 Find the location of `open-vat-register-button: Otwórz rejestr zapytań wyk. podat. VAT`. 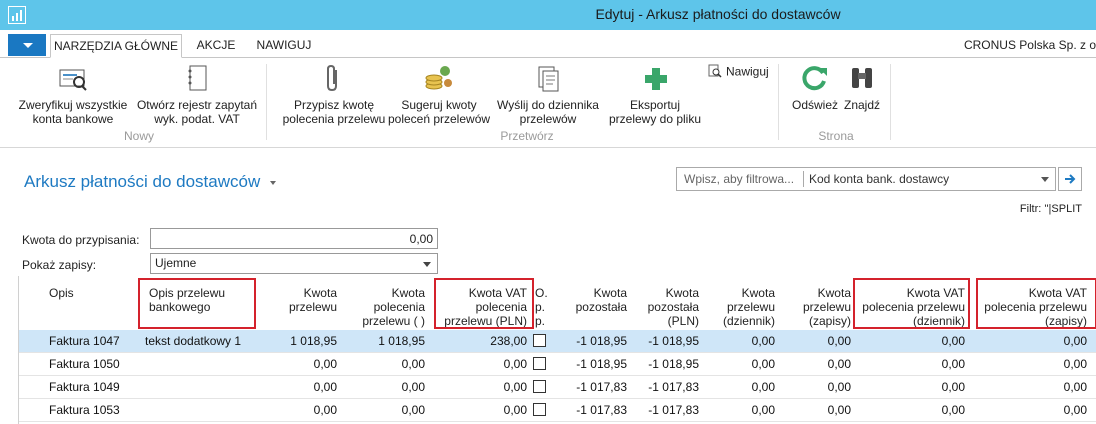

open-vat-register-button: Otwórz rejestr zapytań wyk. podat. VAT is located at coordinates (197, 94).